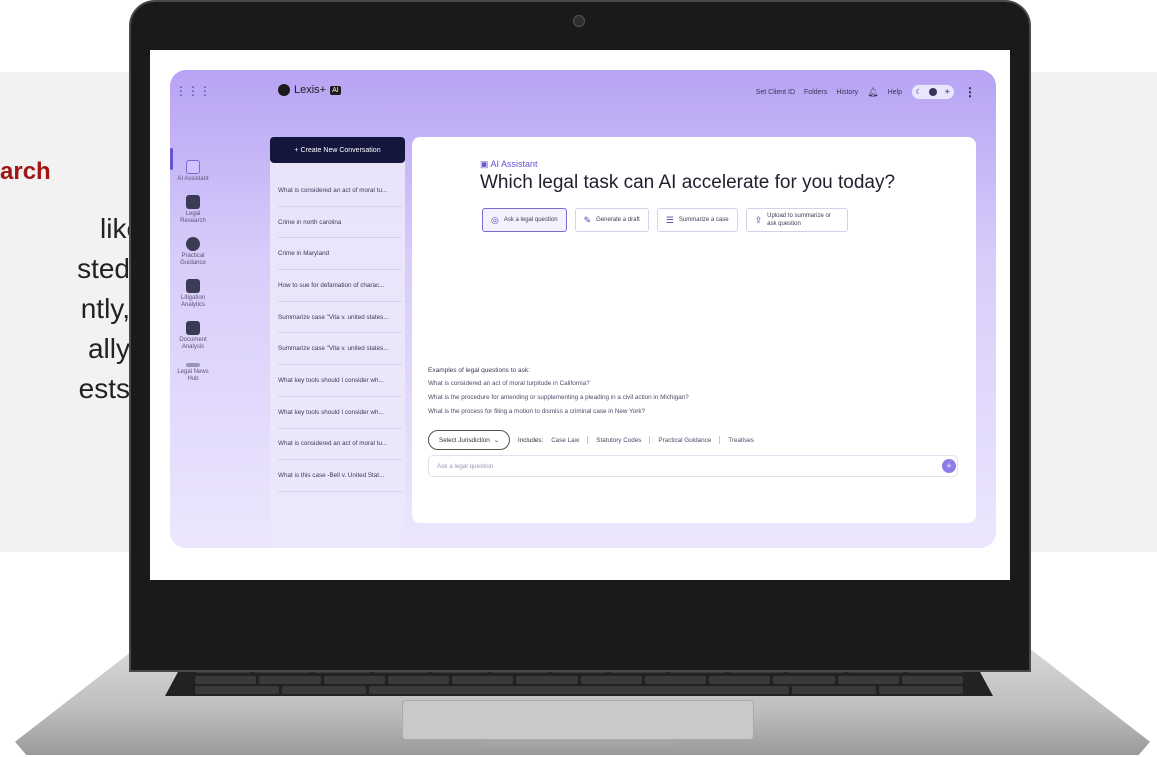  I want to click on ai-assistant-icon, so click(193, 167).